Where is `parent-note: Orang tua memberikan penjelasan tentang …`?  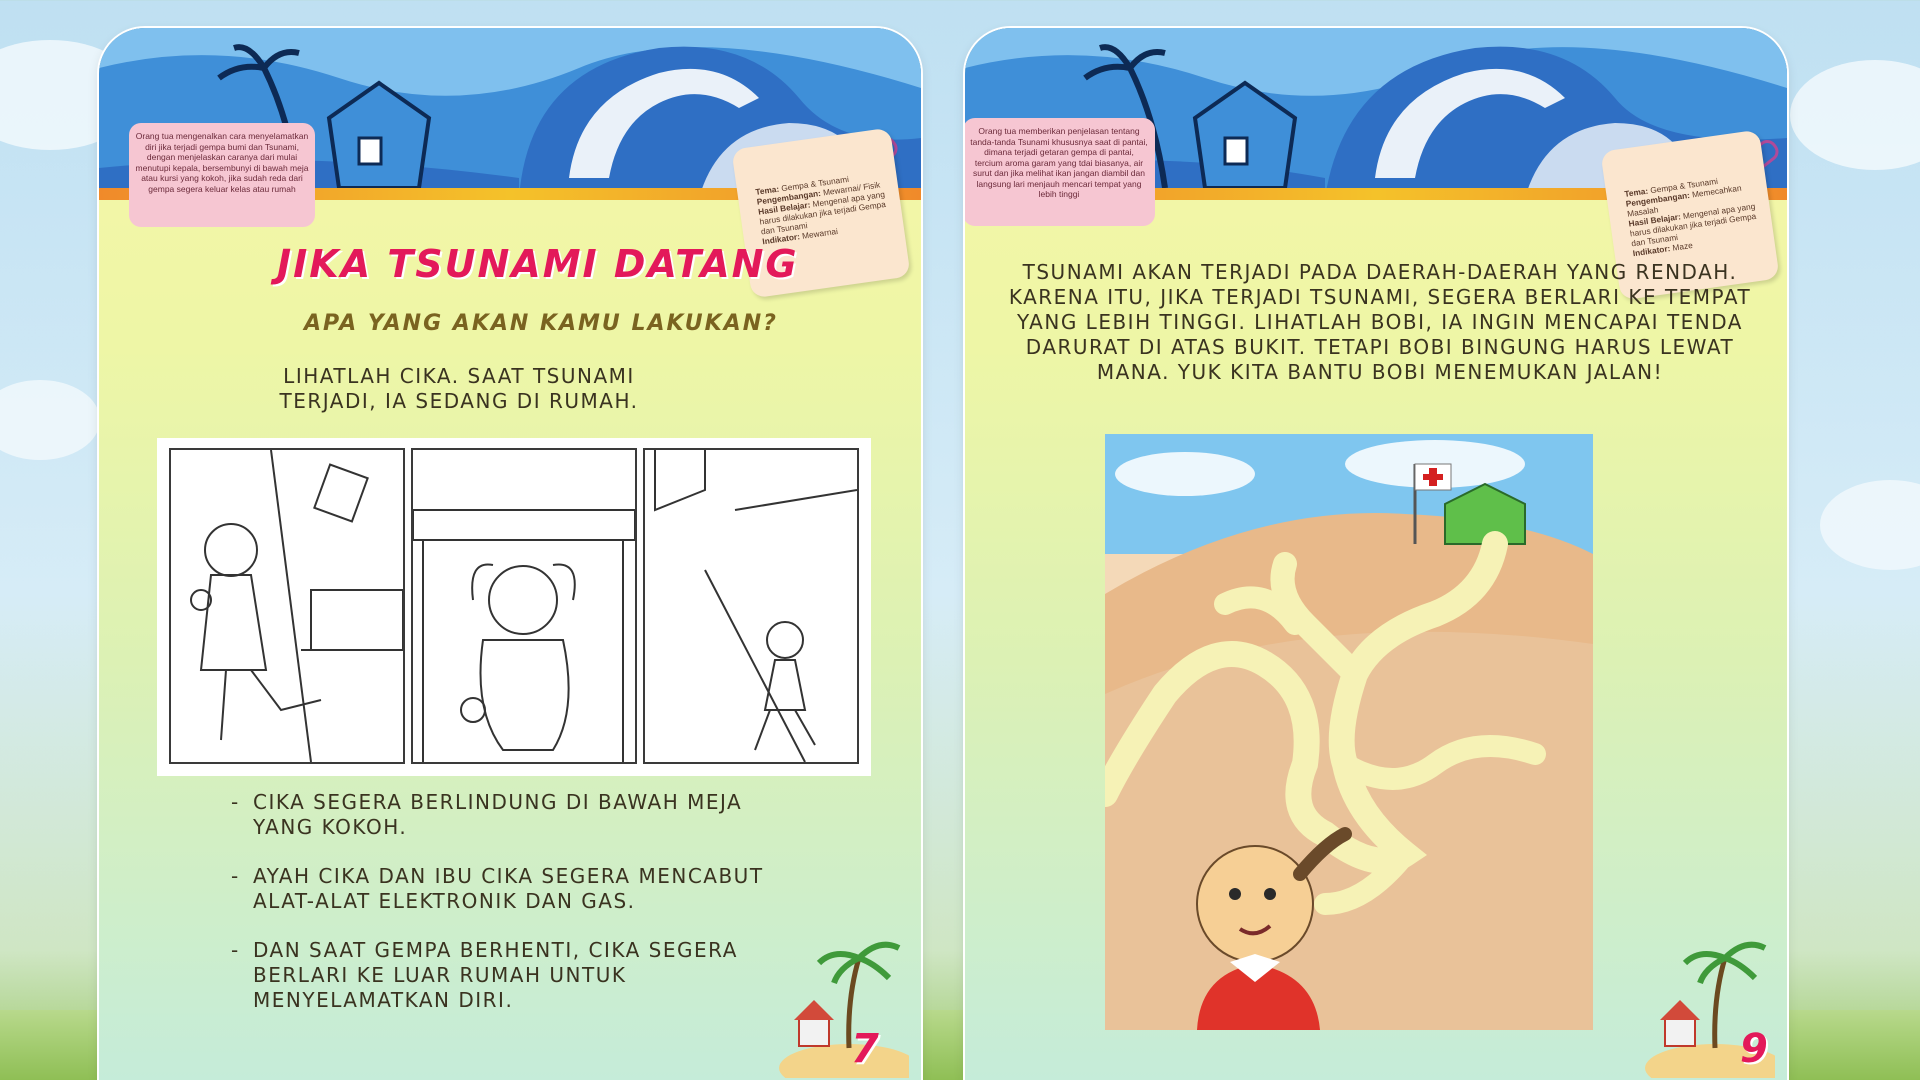
parent-note: Orang tua memberikan penjelasan tentang … is located at coordinates (1060, 172).